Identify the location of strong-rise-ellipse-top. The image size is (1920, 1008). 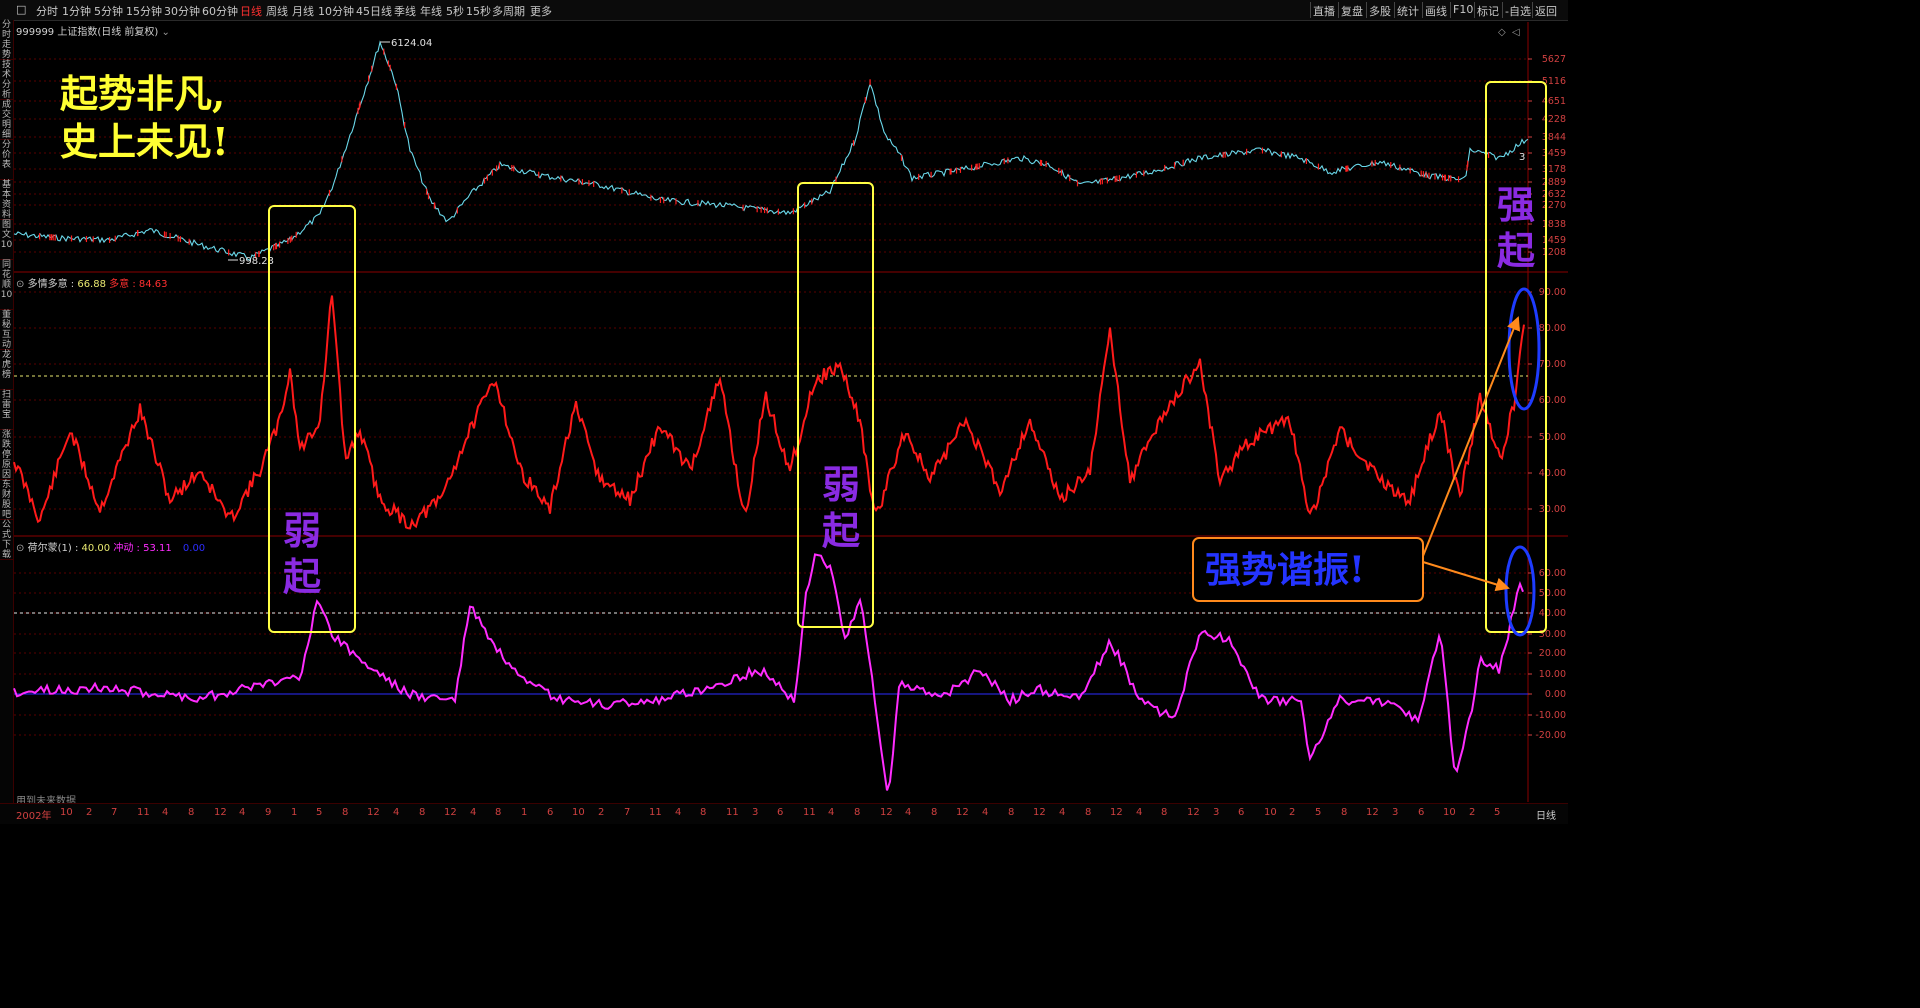
(1524, 349).